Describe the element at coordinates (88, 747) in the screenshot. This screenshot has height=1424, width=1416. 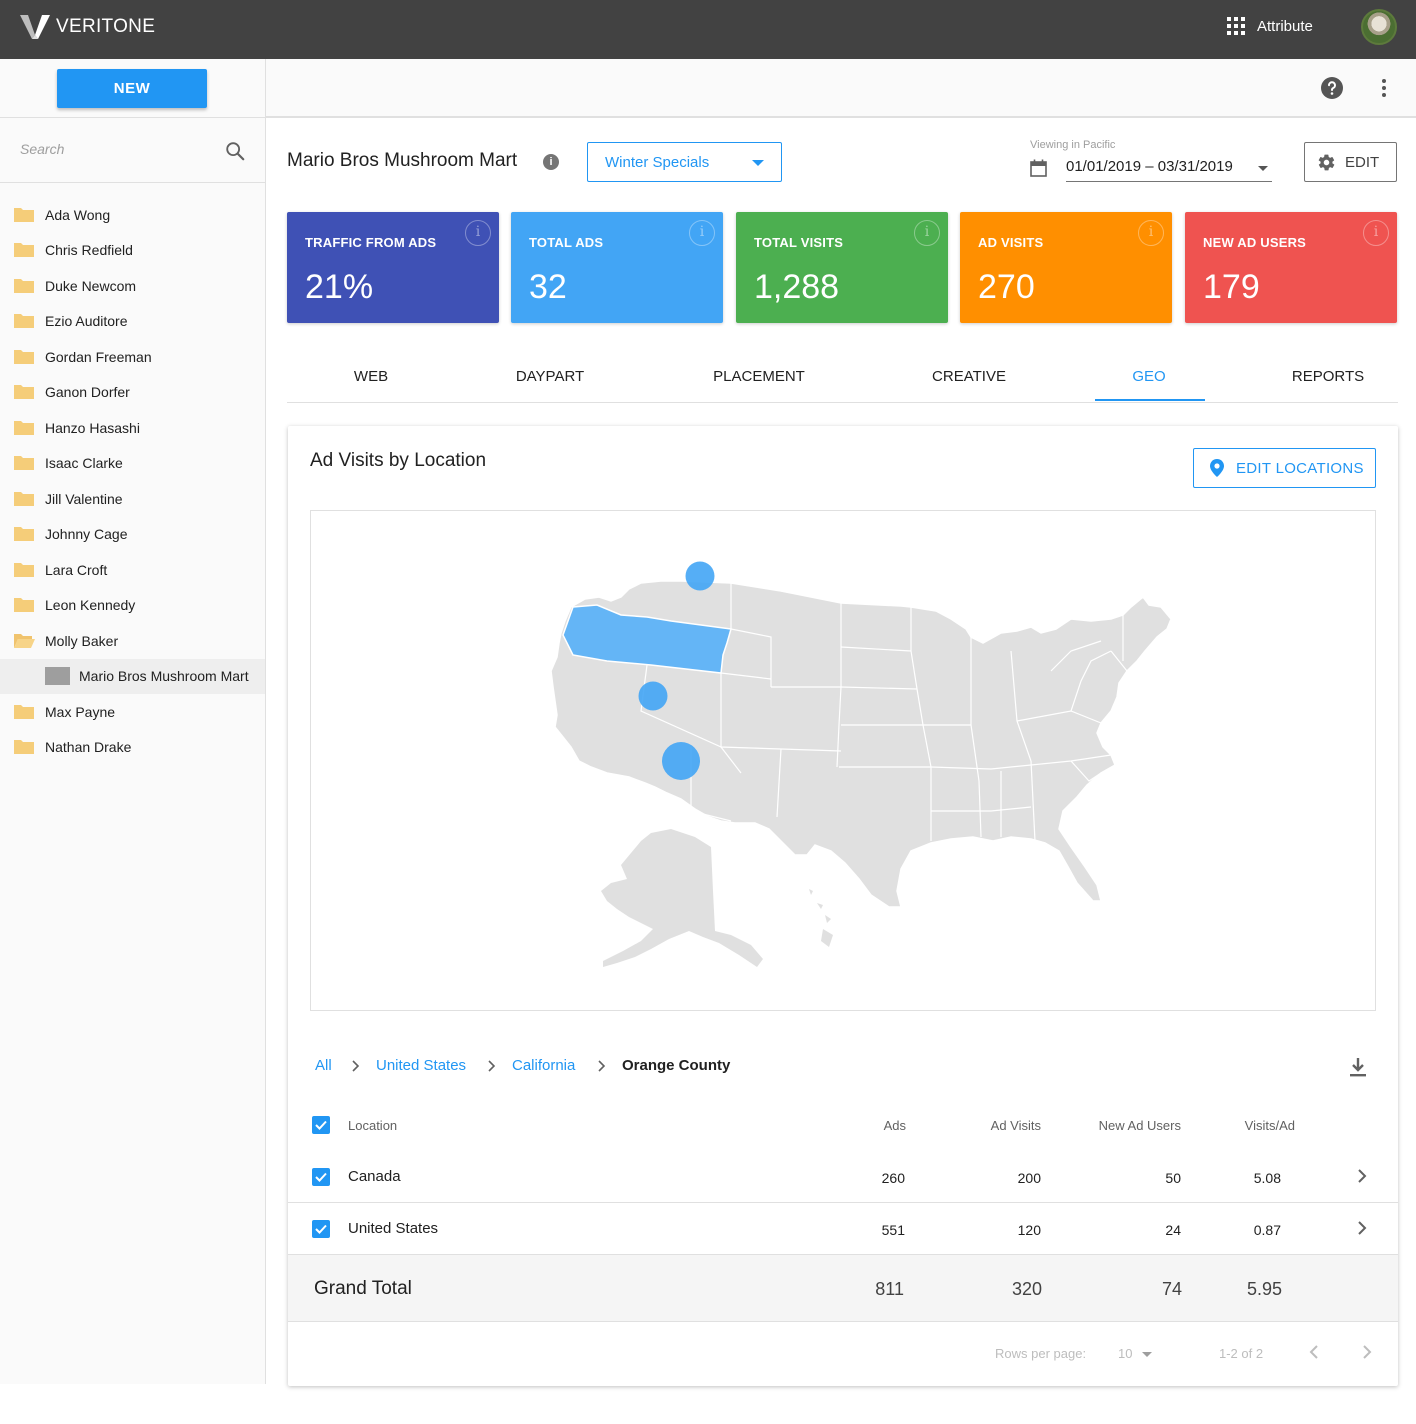
I see `sidebar-item-label: Nathan Drake` at that location.